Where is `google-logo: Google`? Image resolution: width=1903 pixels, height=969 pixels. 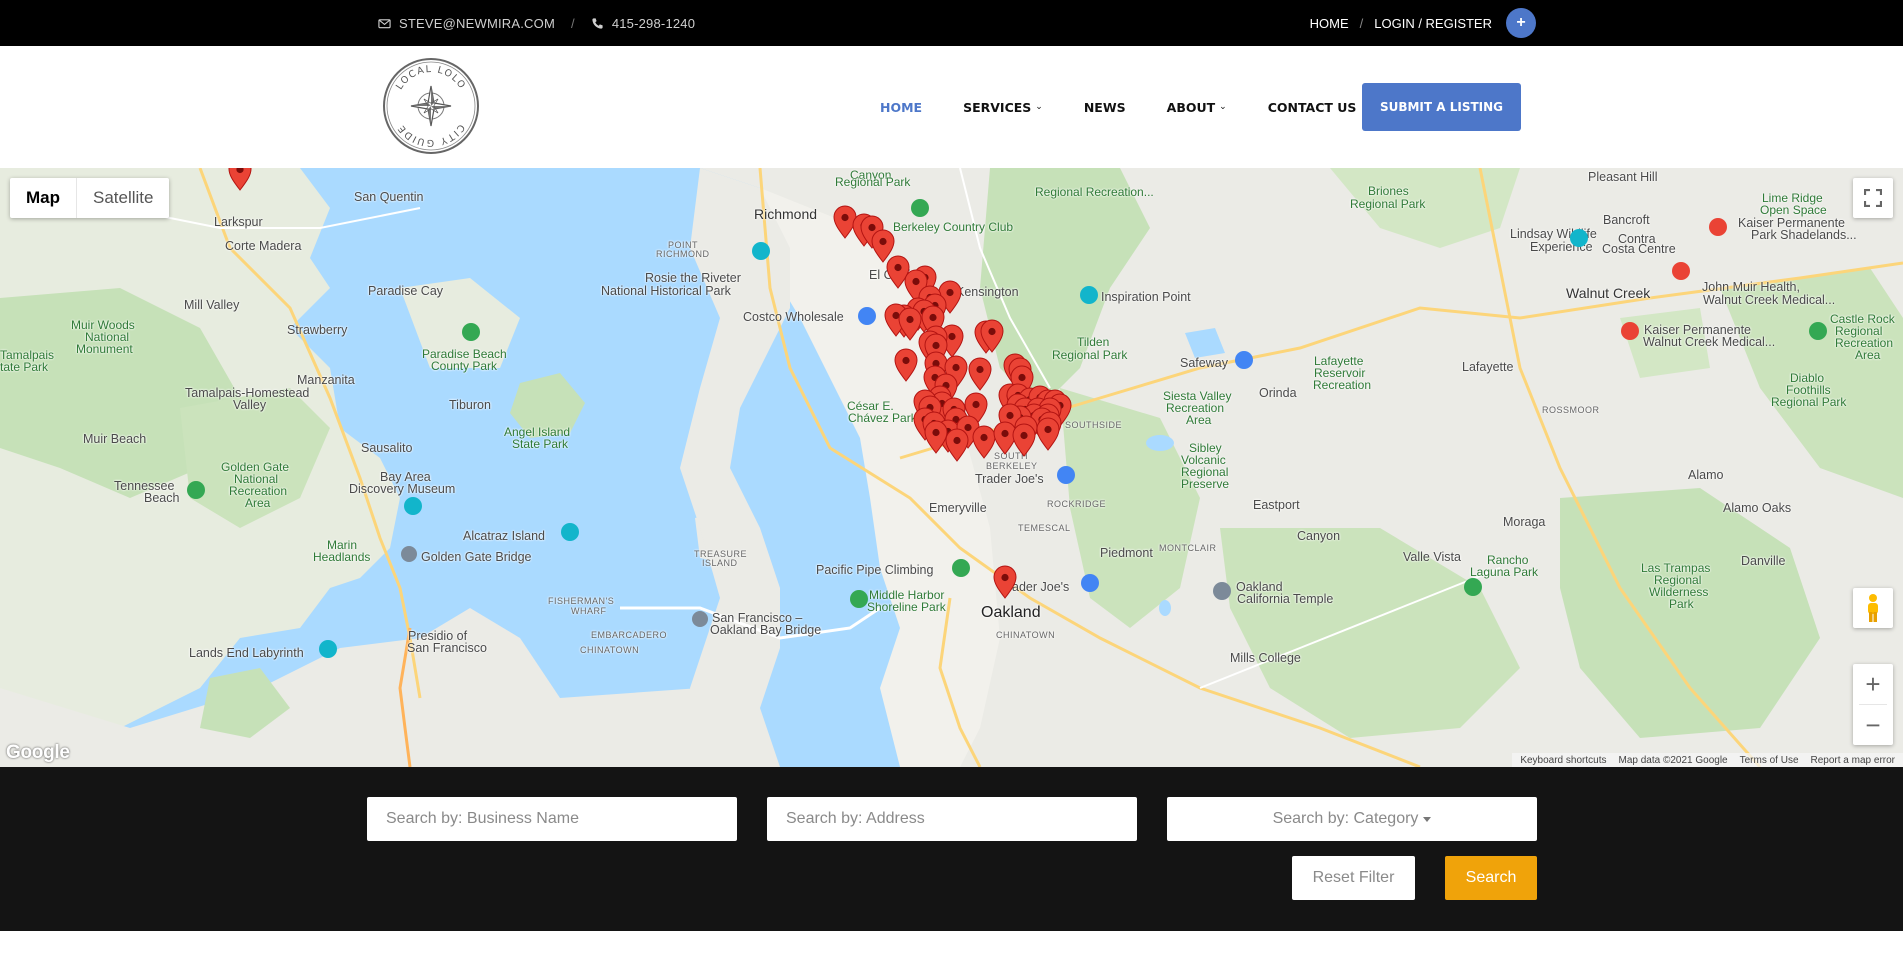
google-logo: Google is located at coordinates (38, 753).